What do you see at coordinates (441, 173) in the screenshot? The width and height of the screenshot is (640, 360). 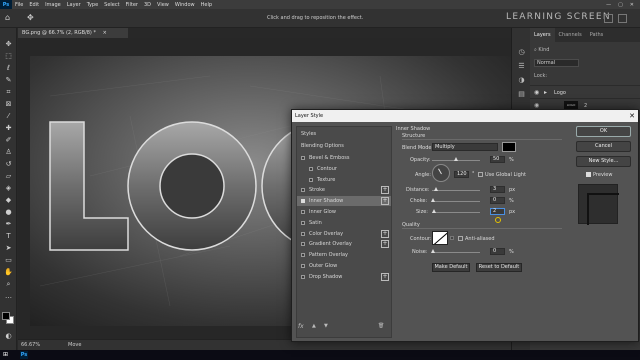 I see `angle-dial` at bounding box center [441, 173].